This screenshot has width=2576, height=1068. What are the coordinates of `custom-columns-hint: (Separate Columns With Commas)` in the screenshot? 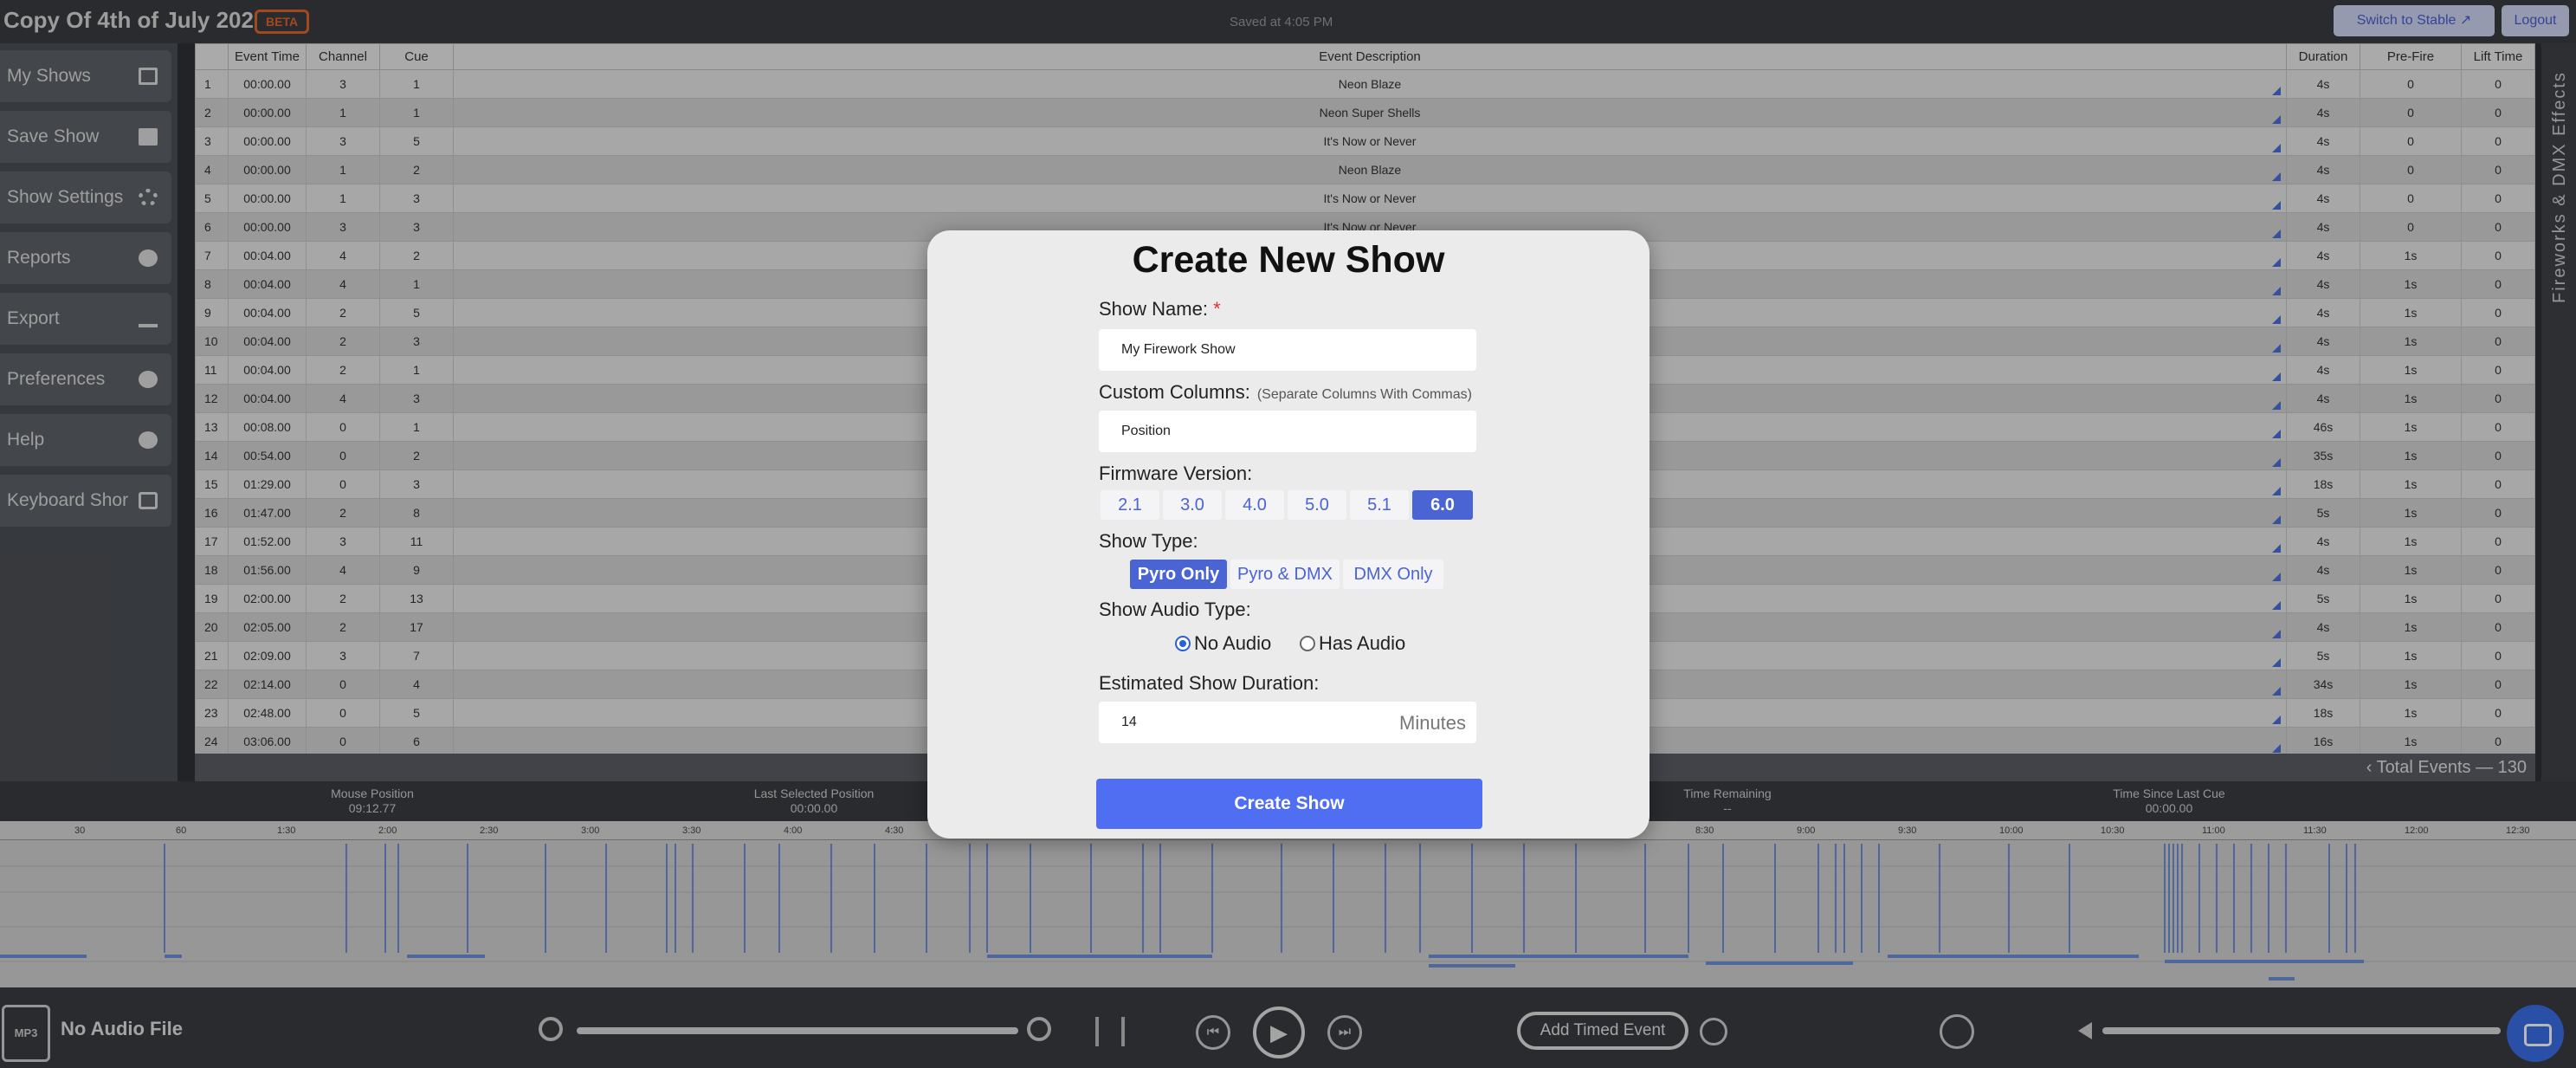 It's located at (1364, 395).